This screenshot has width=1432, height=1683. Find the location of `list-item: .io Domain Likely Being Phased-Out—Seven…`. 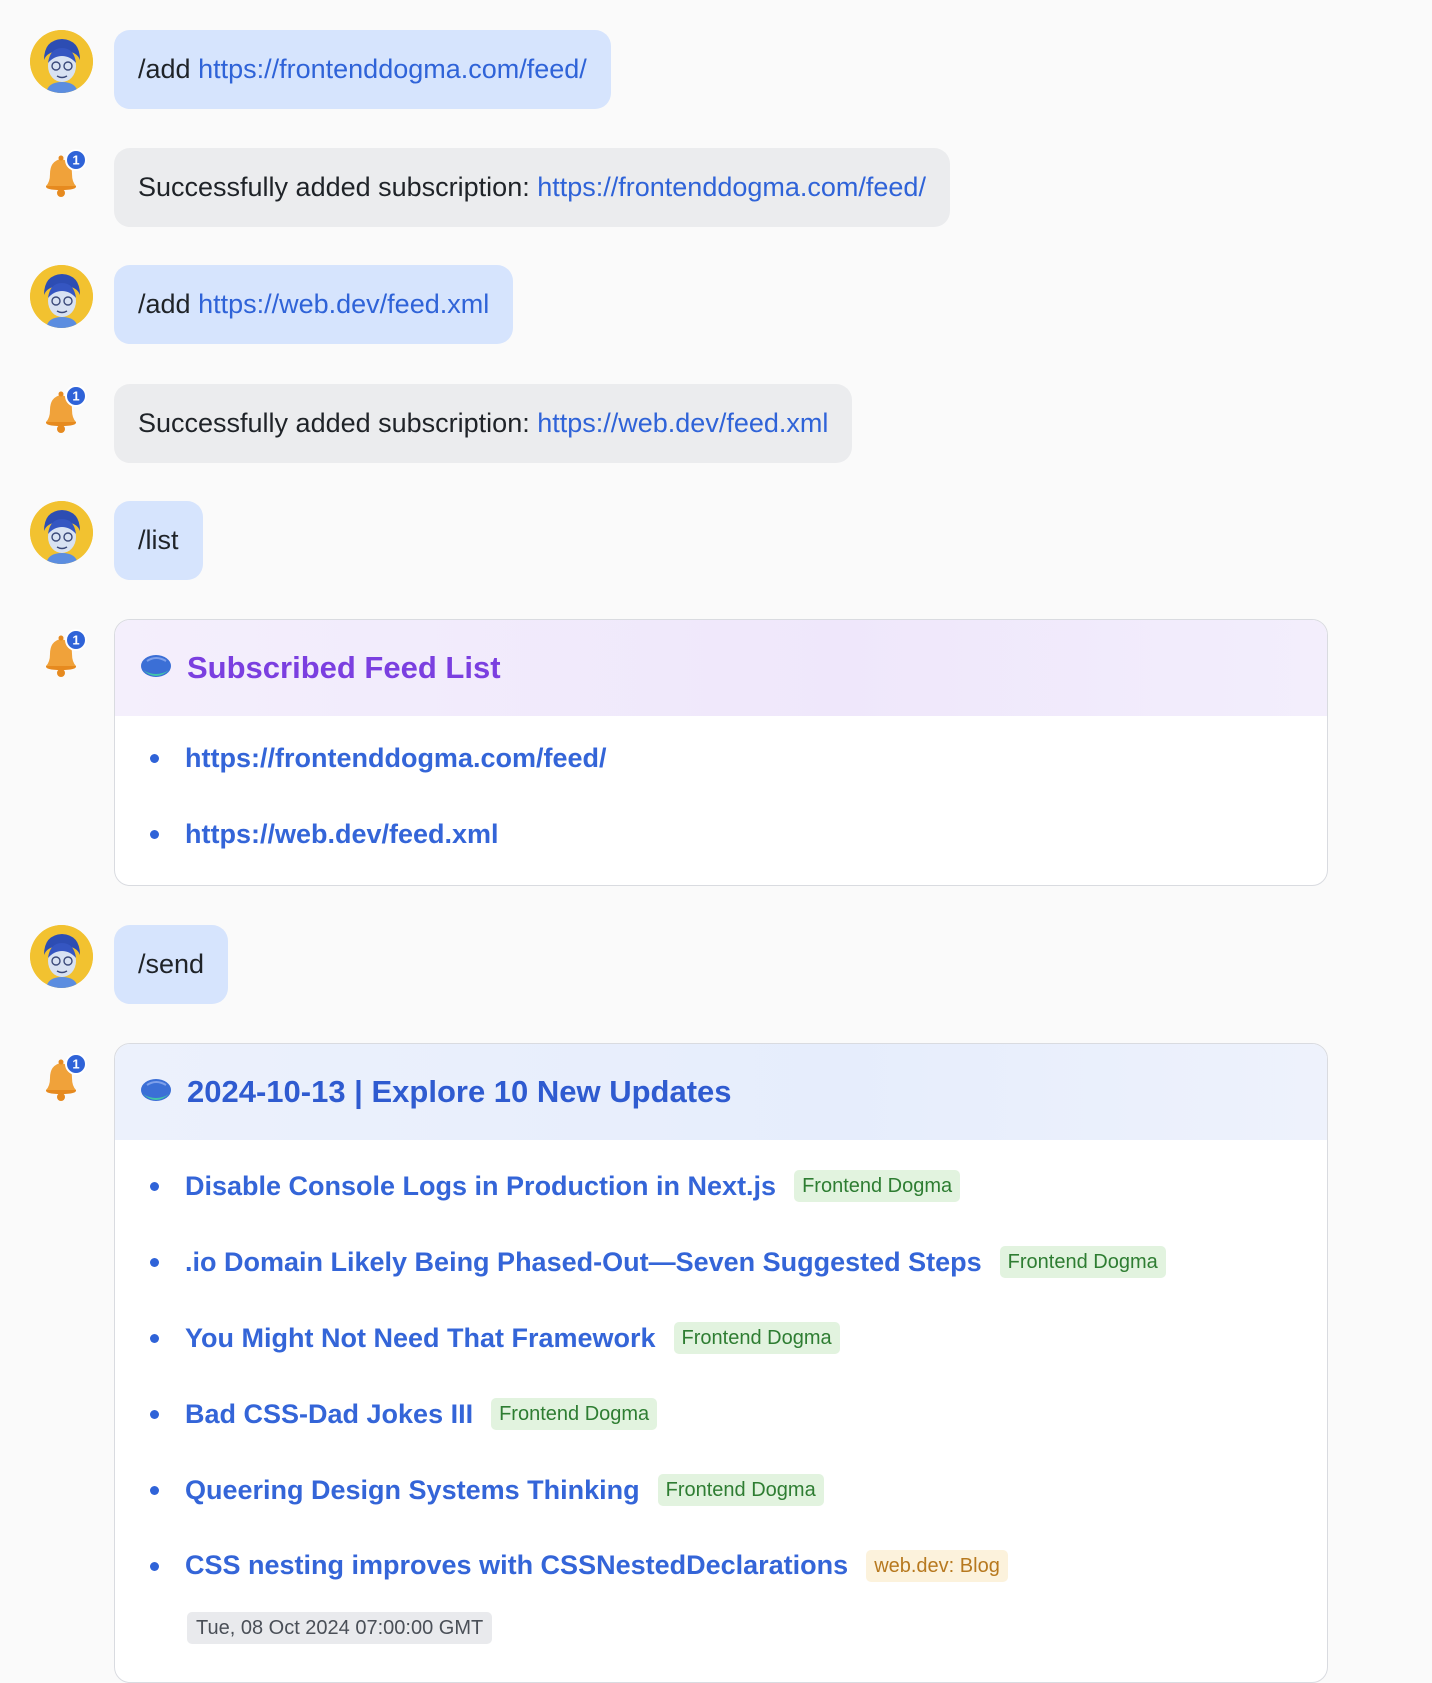

list-item: .io Domain Likely Being Phased-Out—Seven… is located at coordinates (721, 1262).